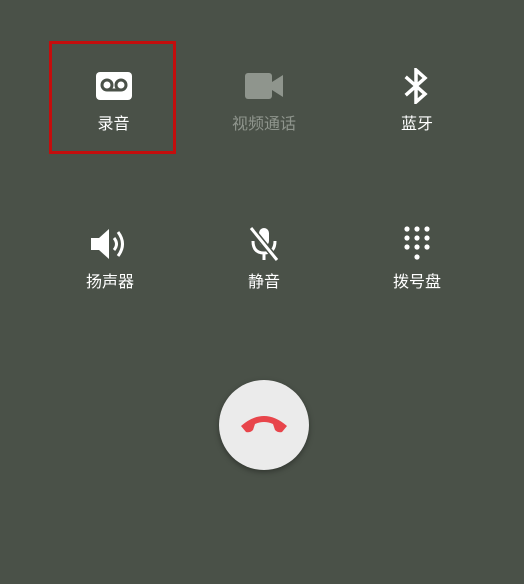 Image resolution: width=524 pixels, height=584 pixels. I want to click on speaker-label: 扬声器, so click(109, 281).